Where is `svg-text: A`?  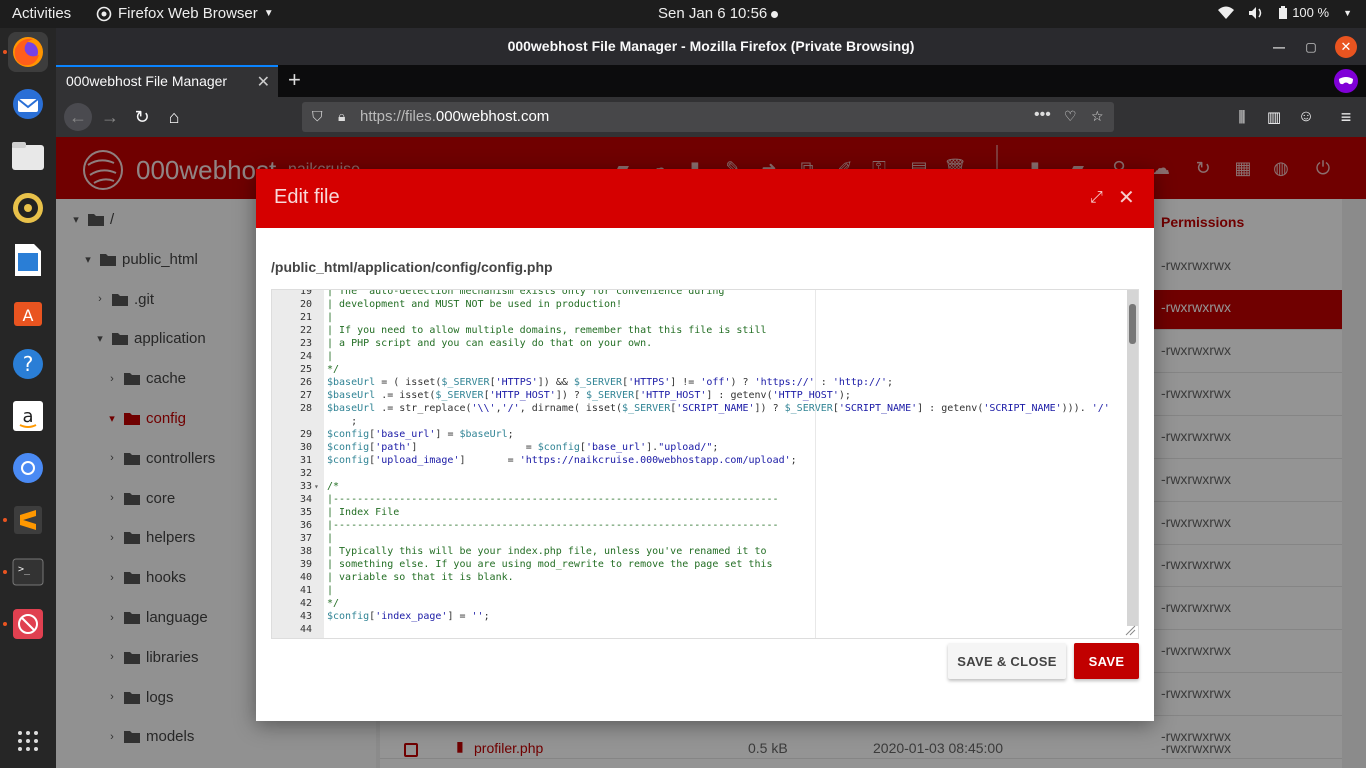 svg-text: A is located at coordinates (28, 315).